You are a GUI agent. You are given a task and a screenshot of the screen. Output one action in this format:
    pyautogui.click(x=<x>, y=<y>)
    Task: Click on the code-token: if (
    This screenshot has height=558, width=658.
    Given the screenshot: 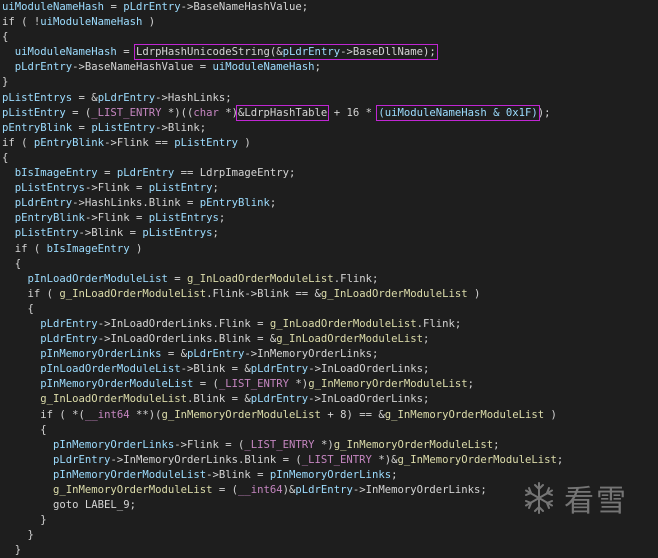 What is the action you would take?
    pyautogui.click(x=18, y=142)
    